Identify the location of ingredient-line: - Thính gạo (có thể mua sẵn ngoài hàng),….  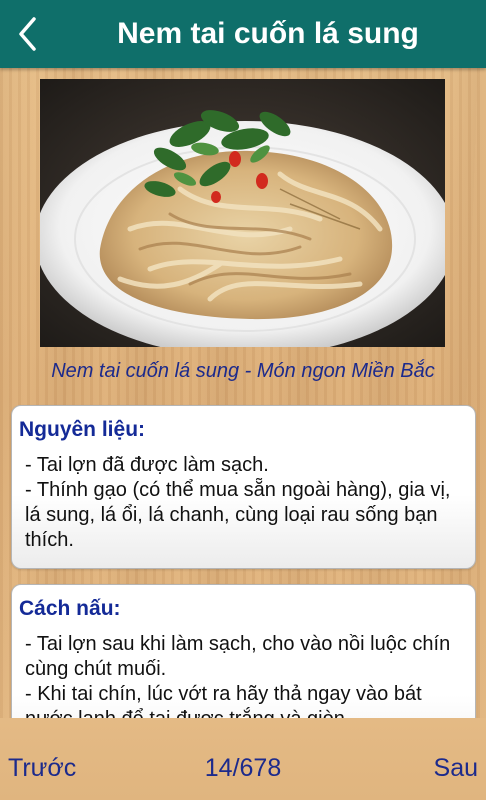
(238, 515).